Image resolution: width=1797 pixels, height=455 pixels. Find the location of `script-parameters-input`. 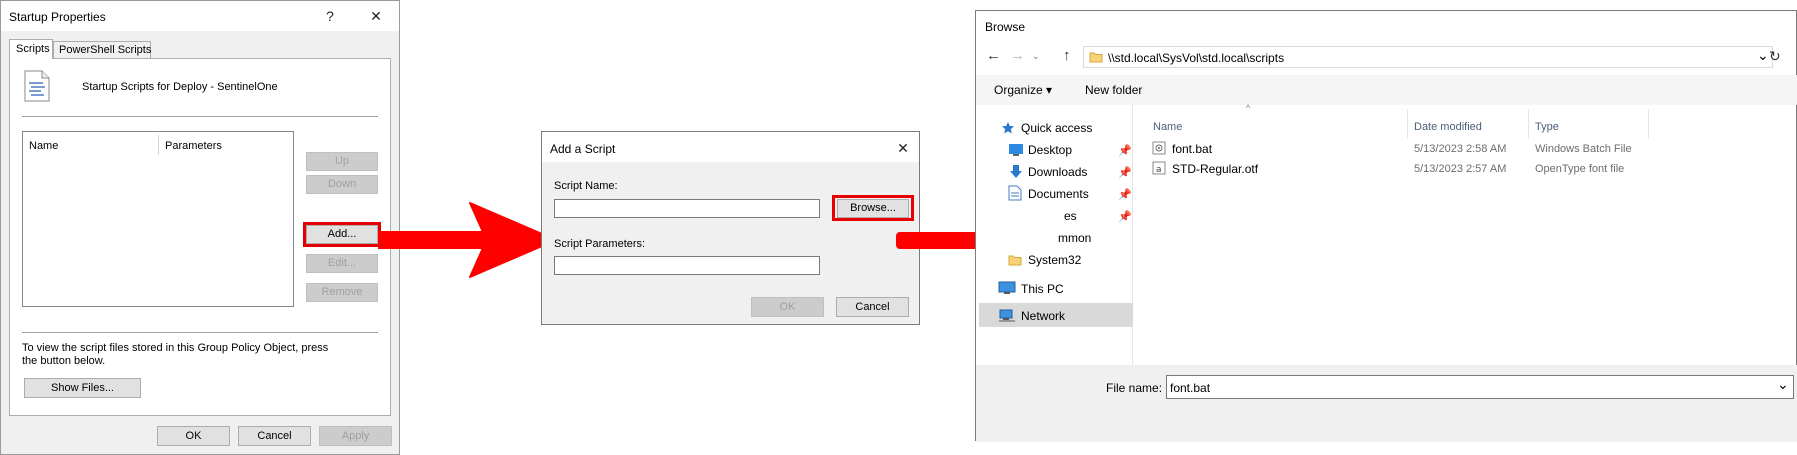

script-parameters-input is located at coordinates (687, 265).